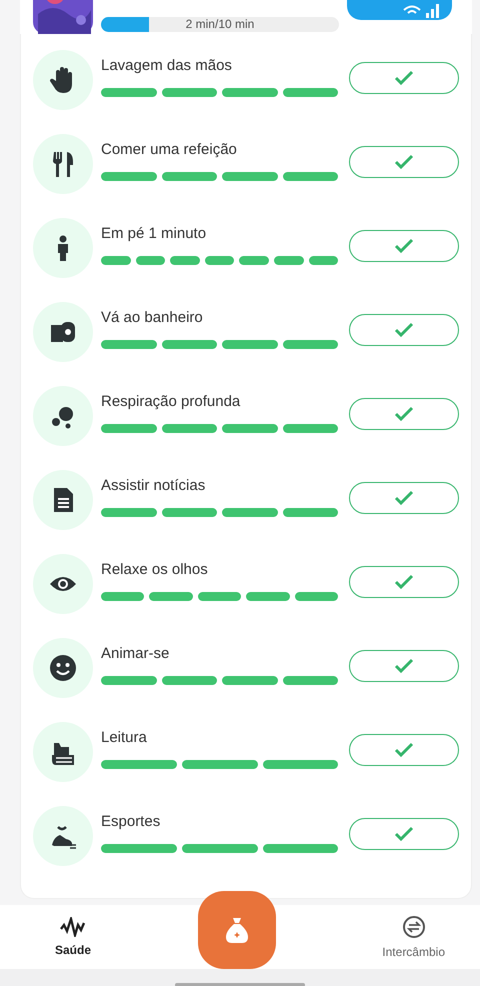  What do you see at coordinates (220, 24) in the screenshot?
I see `progress-text: 2 min/10 min` at bounding box center [220, 24].